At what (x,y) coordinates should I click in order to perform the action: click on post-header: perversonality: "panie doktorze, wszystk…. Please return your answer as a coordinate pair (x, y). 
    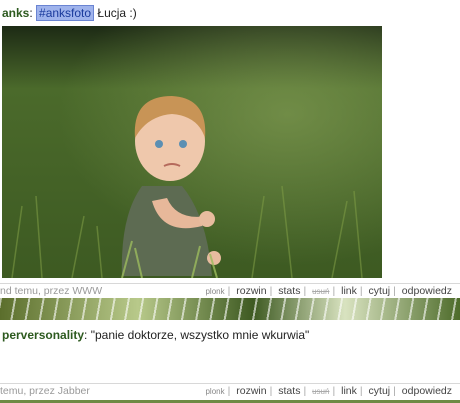
    Looking at the image, I should click on (230, 331).